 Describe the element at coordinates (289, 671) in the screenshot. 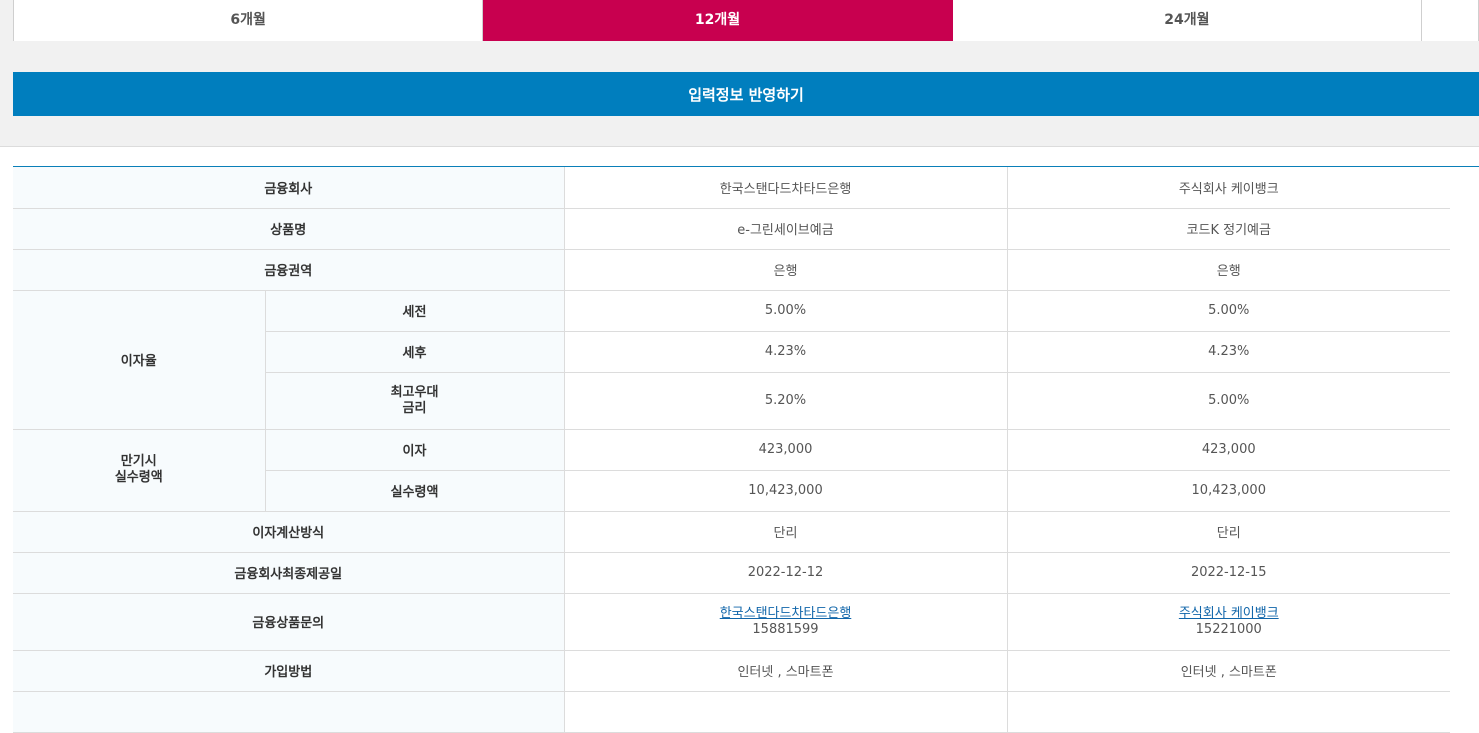

I see `row-label-join-method: 가입방법` at that location.